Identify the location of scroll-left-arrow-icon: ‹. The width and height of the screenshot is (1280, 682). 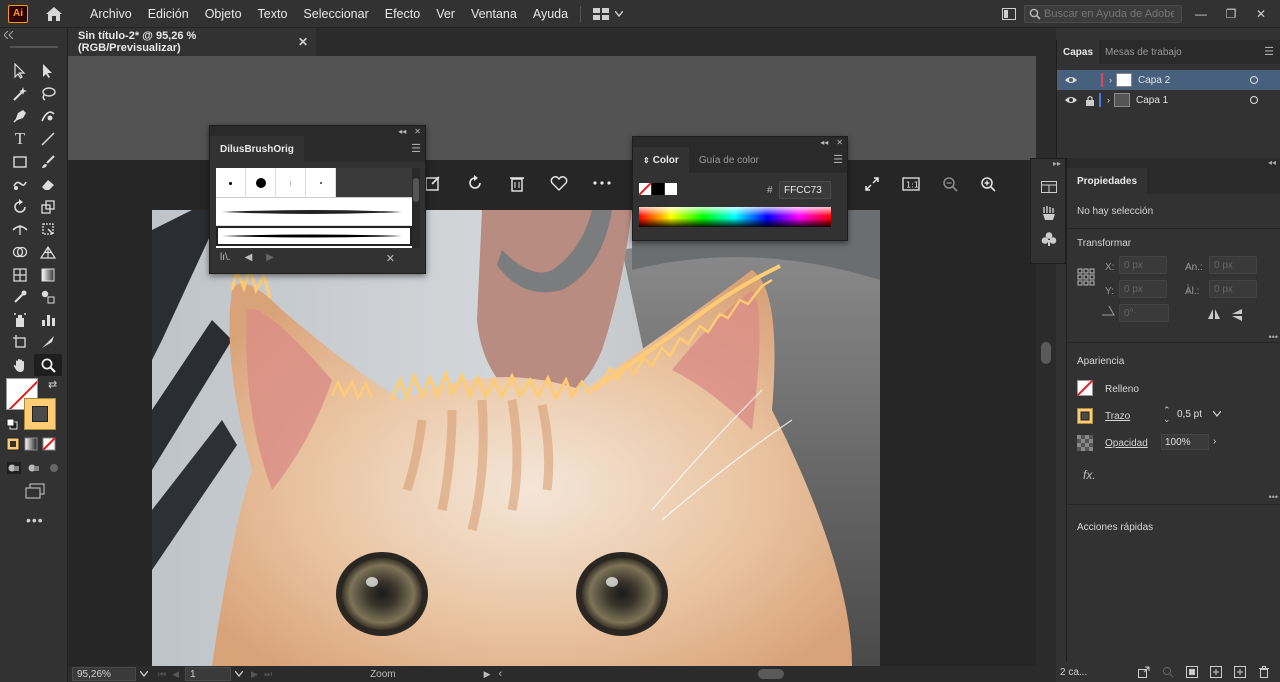
(501, 674).